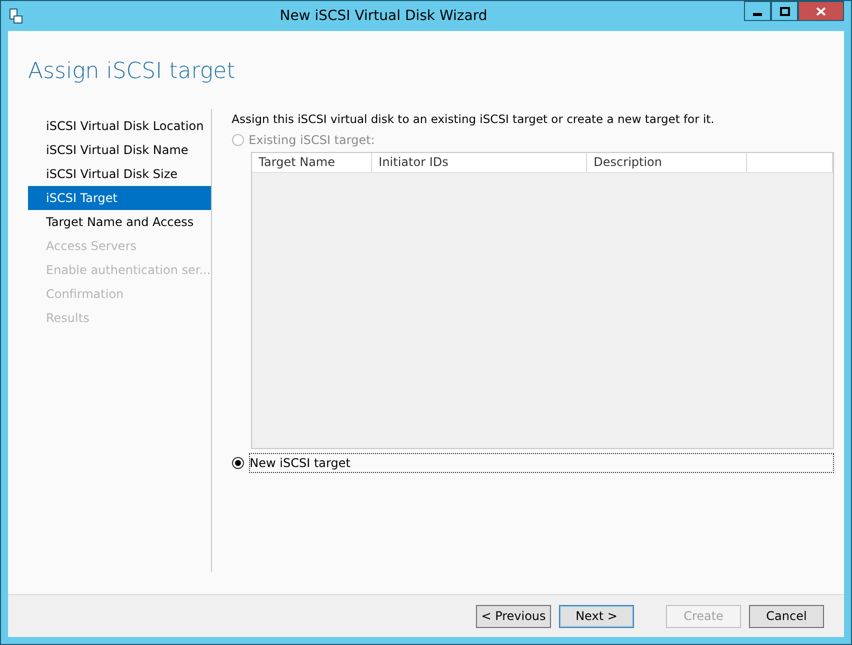  What do you see at coordinates (786, 616) in the screenshot?
I see `wizard-button: Cancel` at bounding box center [786, 616].